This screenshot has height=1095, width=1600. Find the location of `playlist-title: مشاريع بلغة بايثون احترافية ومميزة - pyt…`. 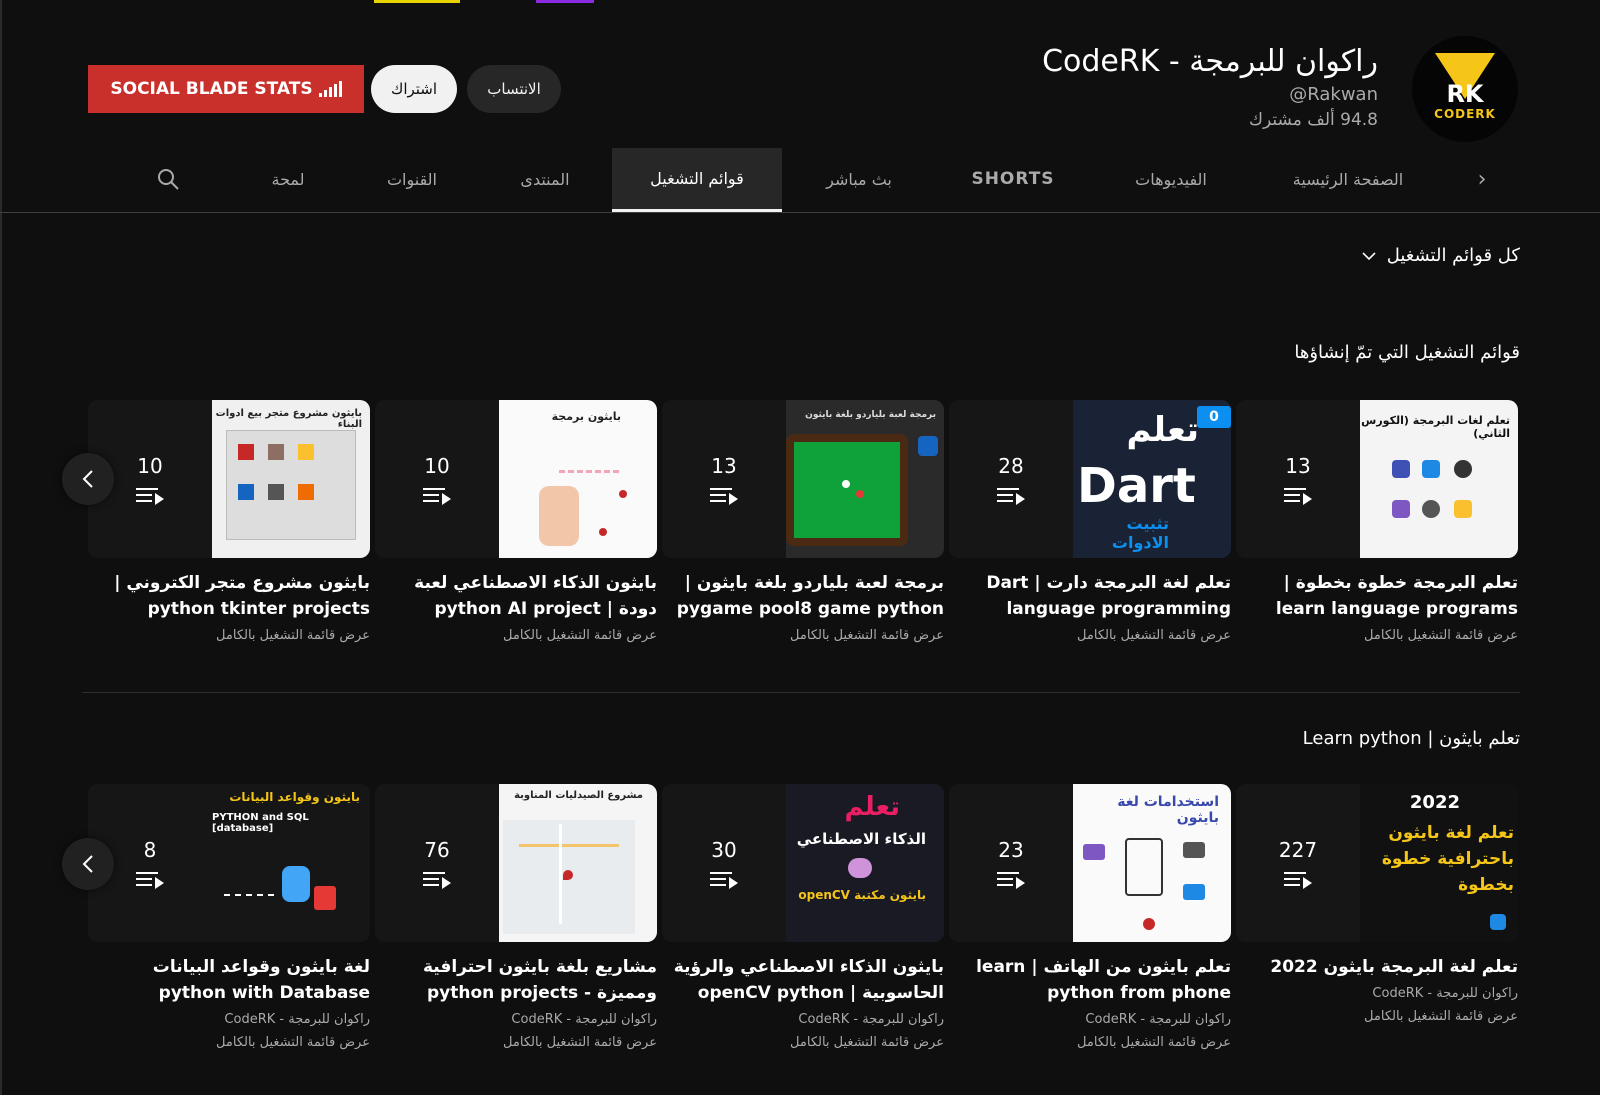

playlist-title: مشاريع بلغة بايثون احترافية ومميزة - pyt… is located at coordinates (516, 980).